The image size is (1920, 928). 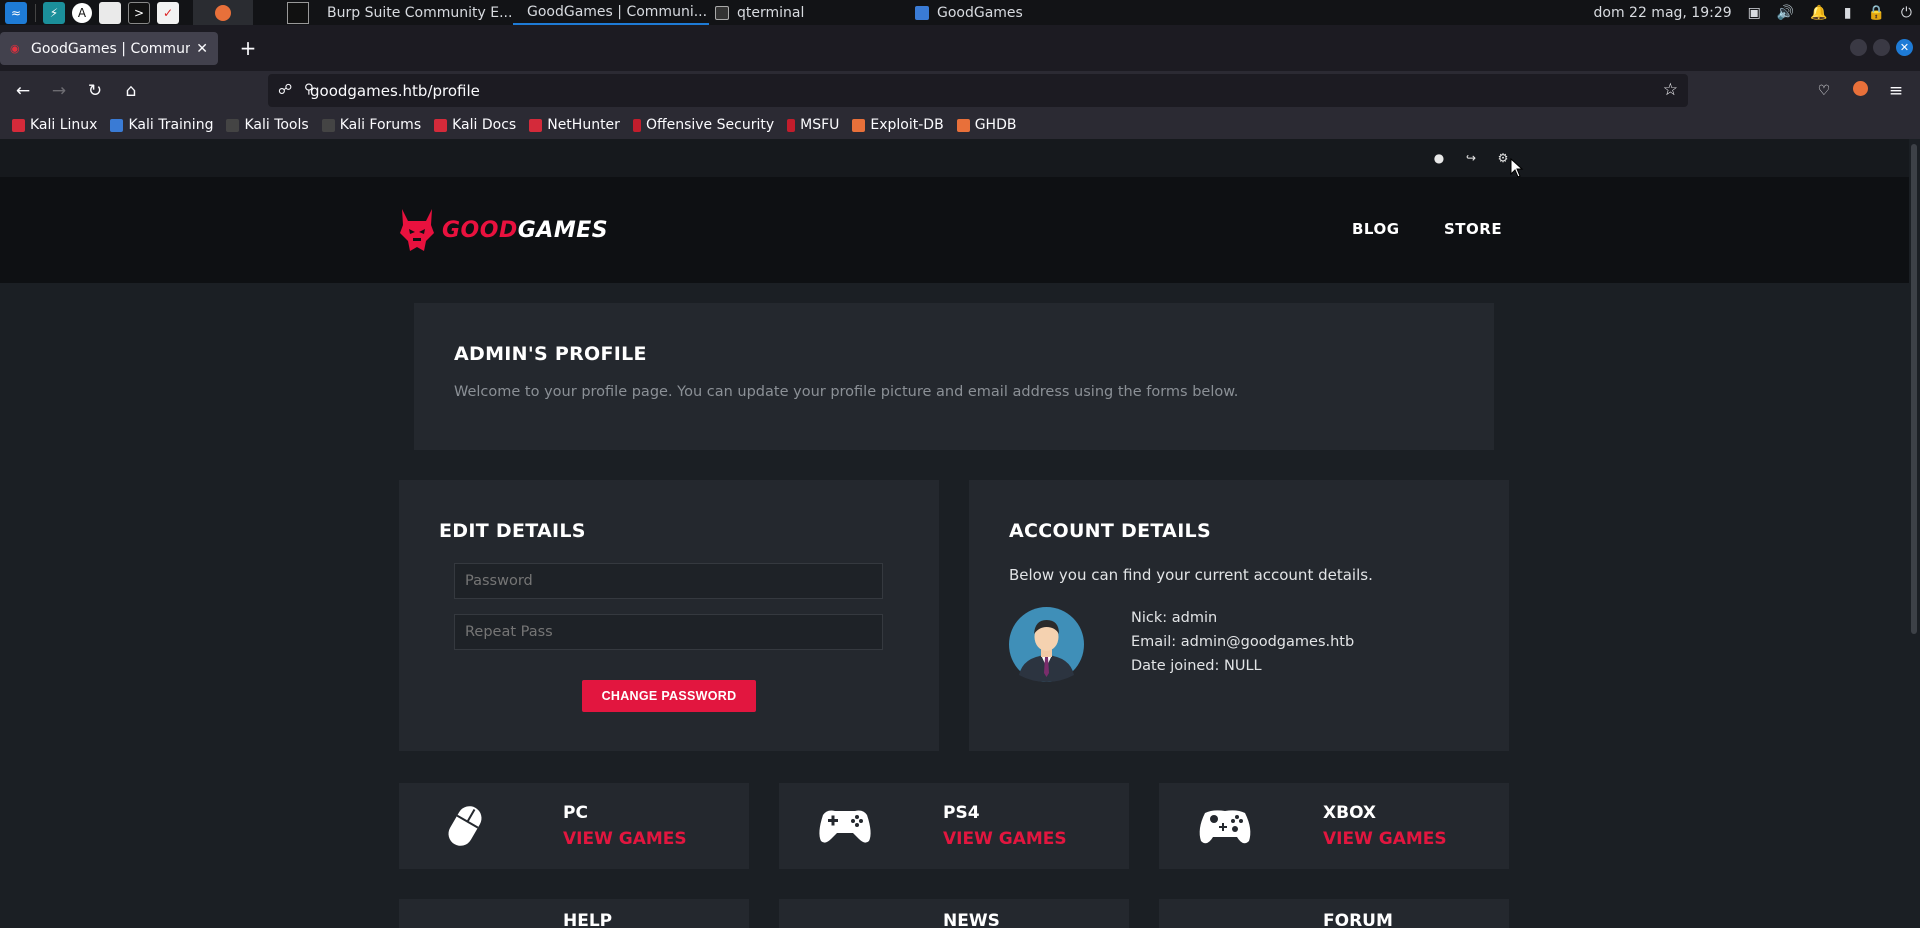 I want to click on page-scrollbar, so click(x=1914, y=533).